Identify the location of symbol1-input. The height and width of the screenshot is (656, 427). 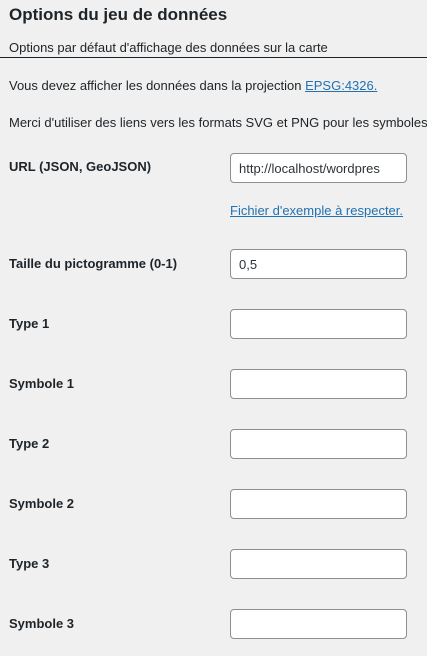
(318, 384).